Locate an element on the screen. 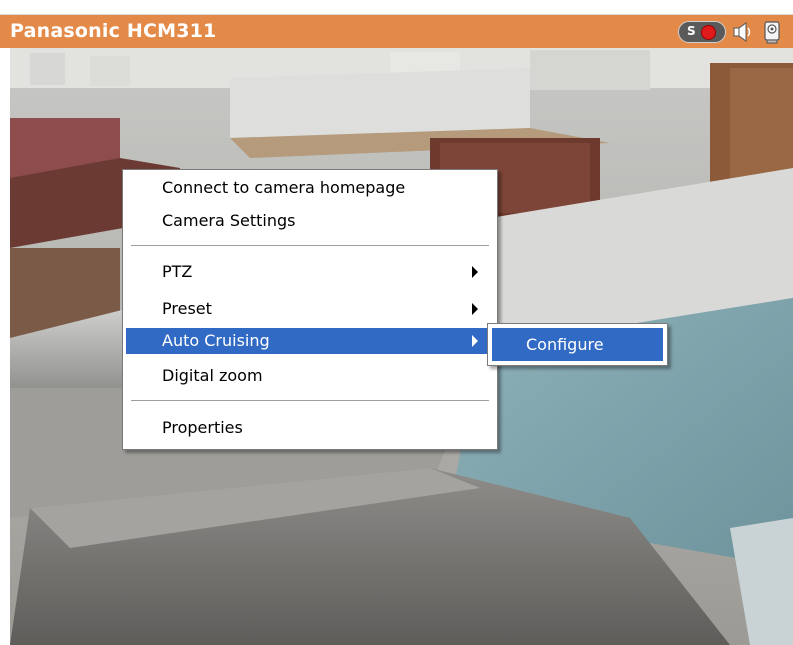  record-icon: S is located at coordinates (702, 32).